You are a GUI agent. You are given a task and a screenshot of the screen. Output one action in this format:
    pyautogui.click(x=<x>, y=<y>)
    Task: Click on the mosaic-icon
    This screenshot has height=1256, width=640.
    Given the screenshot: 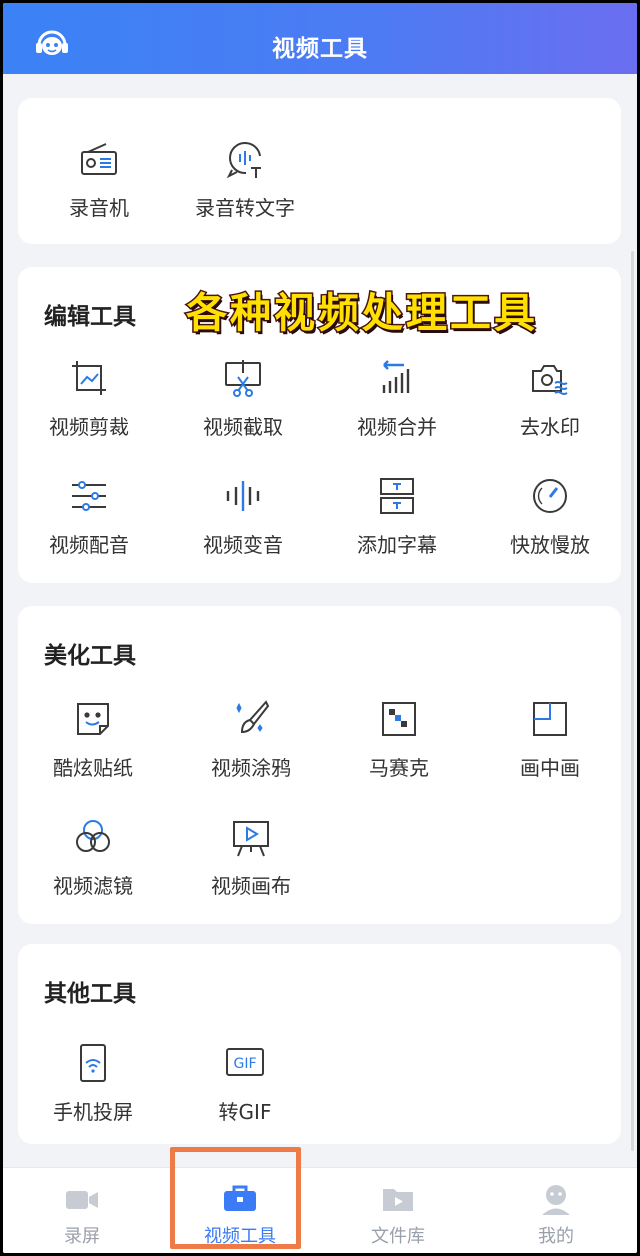 What is the action you would take?
    pyautogui.click(x=399, y=719)
    